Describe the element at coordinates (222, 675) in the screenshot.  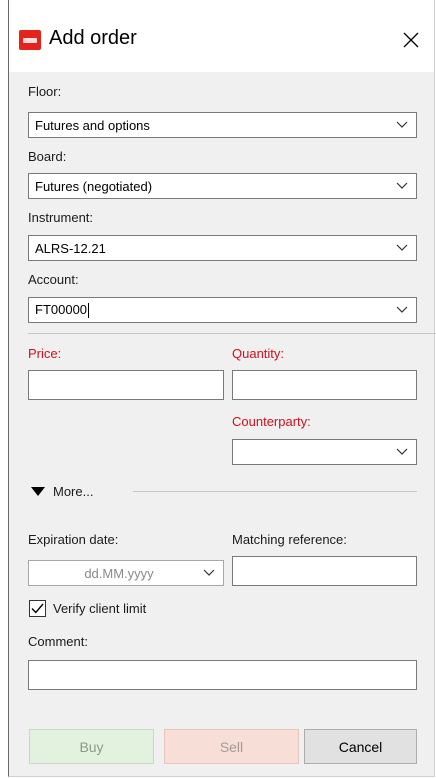
I see `comment-input` at that location.